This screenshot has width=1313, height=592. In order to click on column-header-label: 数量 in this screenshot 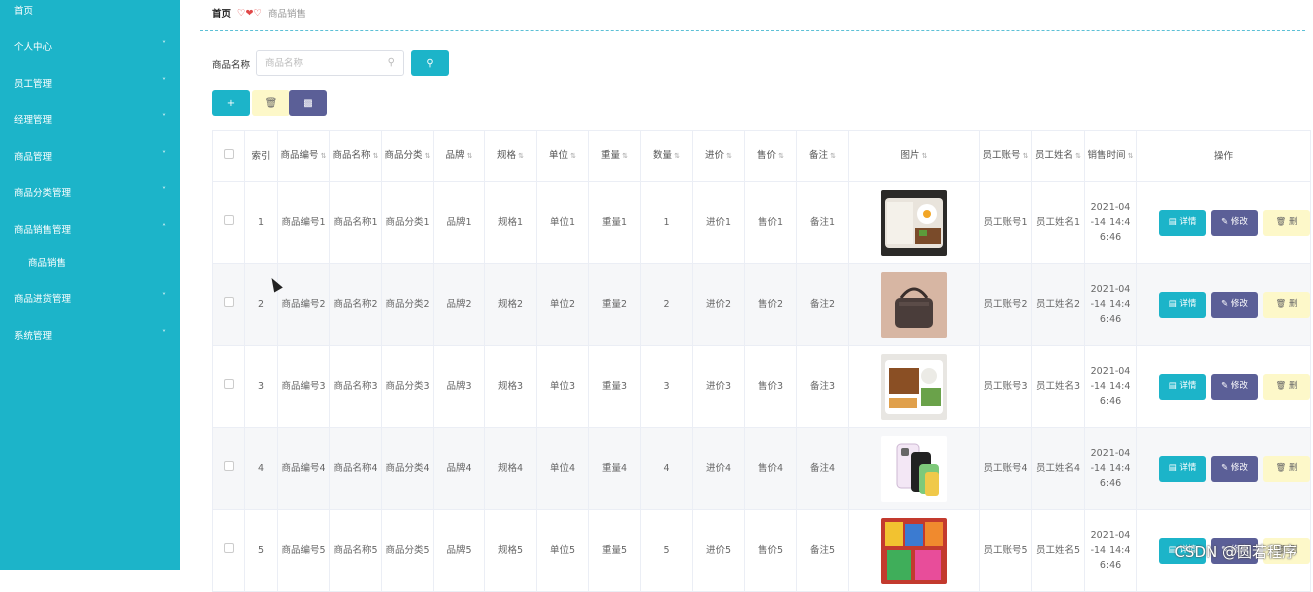, I will do `click(663, 155)`.